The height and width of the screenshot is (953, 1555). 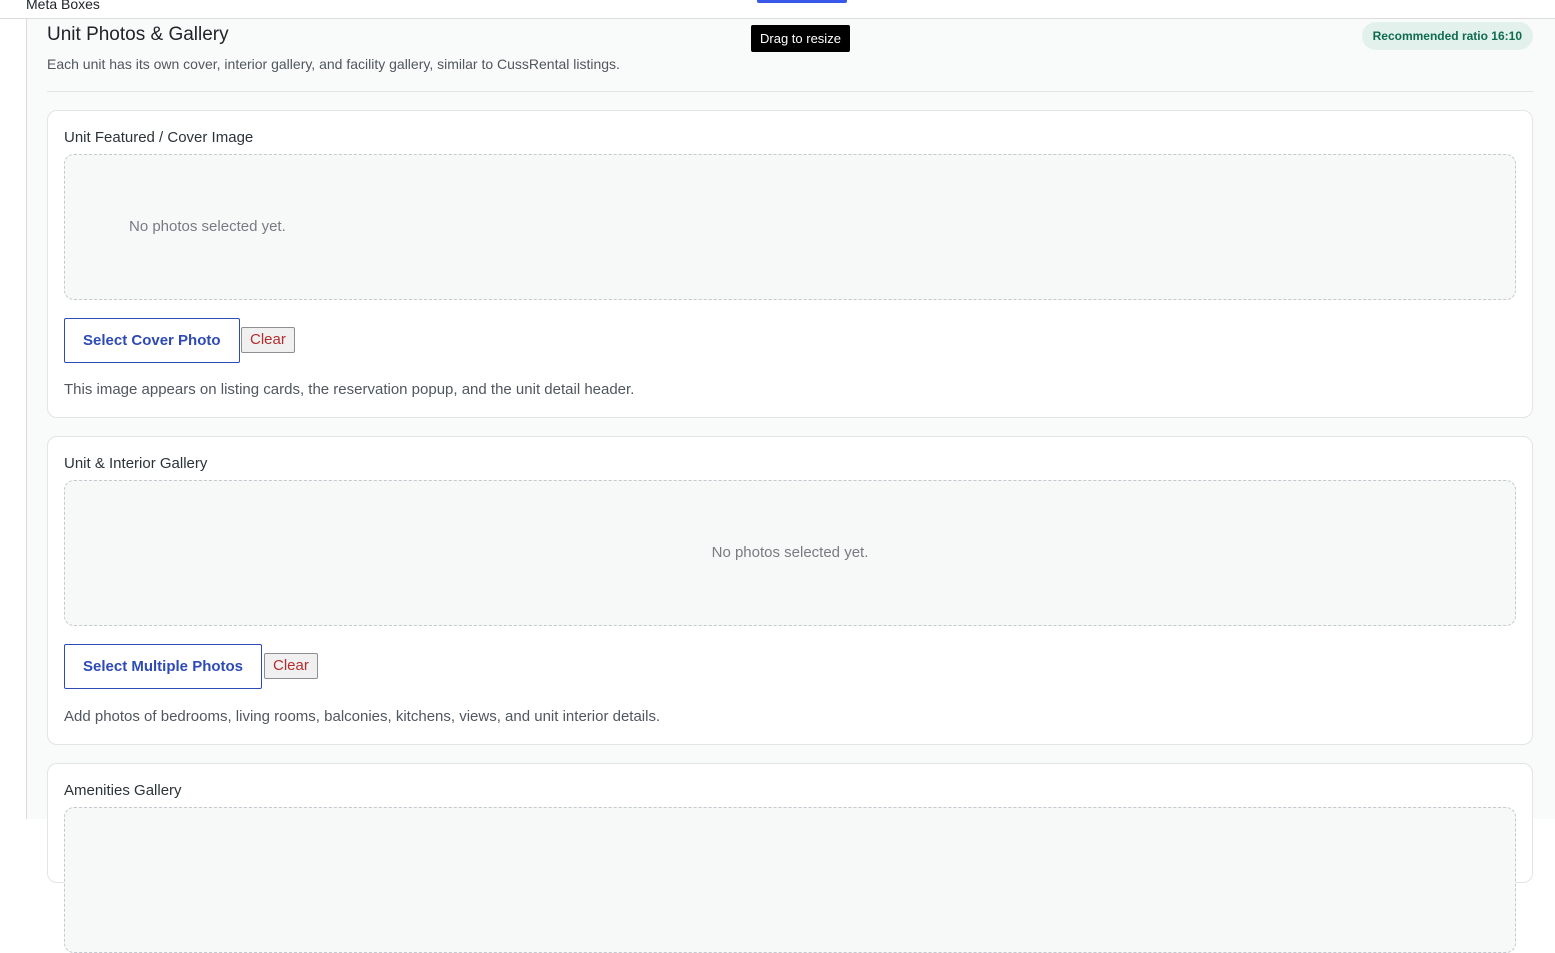 I want to click on cover-empty-text: No photos selected yet., so click(x=207, y=226).